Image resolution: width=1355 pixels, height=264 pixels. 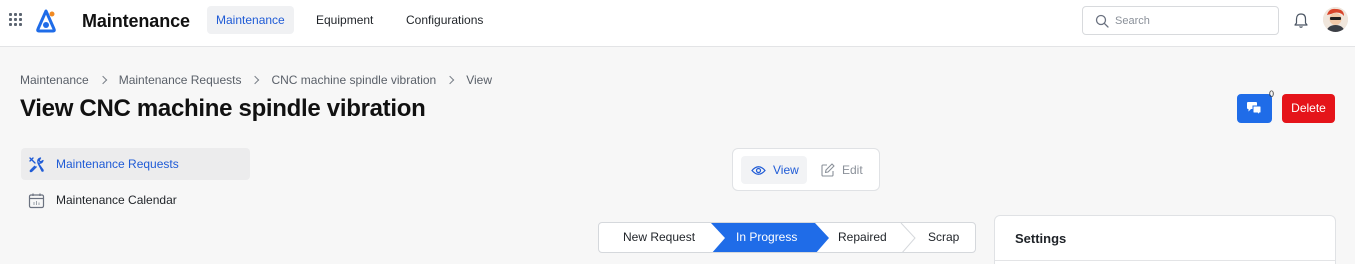 What do you see at coordinates (223, 108) in the screenshot?
I see `page-title: View CNC machine spindle vibration` at bounding box center [223, 108].